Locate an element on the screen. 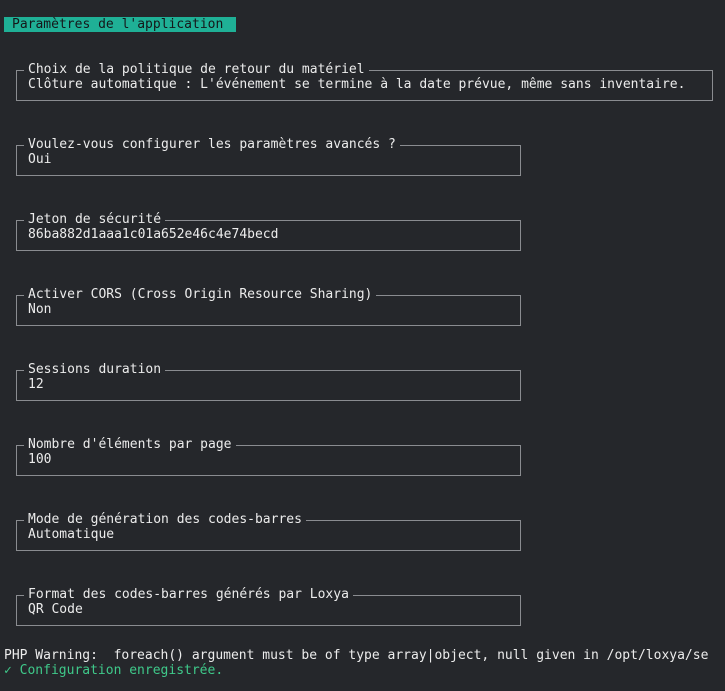 This screenshot has width=725, height=691. sessions-duration-field: Sessions duration 12 is located at coordinates (268, 381).